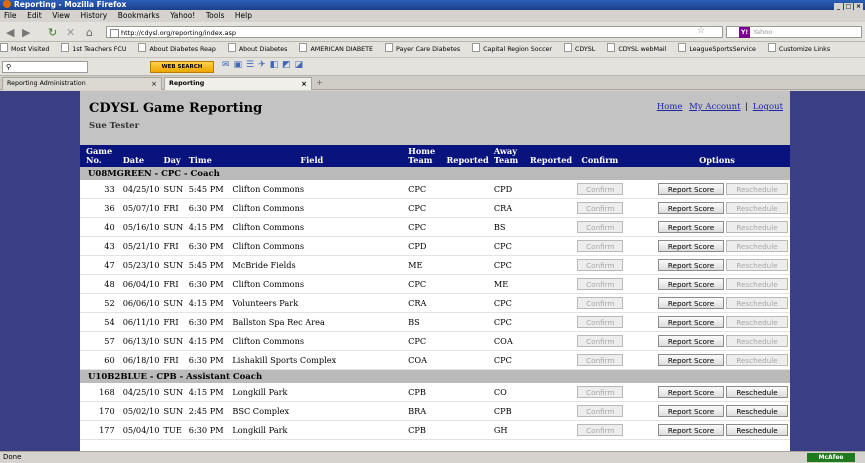  What do you see at coordinates (24, 49) in the screenshot?
I see `bookmark-most-visited: Most Visited` at bounding box center [24, 49].